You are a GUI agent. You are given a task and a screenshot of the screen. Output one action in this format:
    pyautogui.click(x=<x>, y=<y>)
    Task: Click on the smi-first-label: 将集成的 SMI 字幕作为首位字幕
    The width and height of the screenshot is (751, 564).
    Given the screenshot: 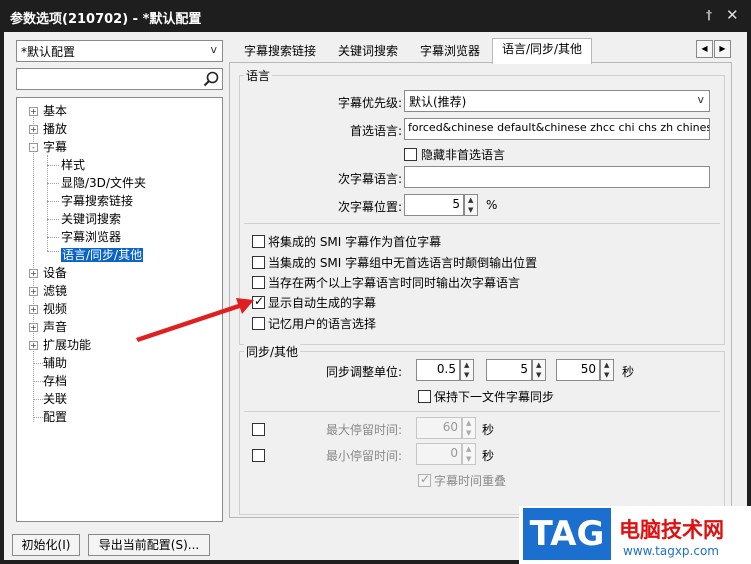 What is the action you would take?
    pyautogui.click(x=355, y=242)
    